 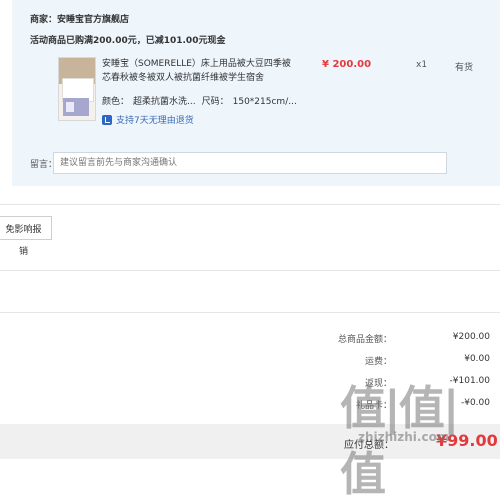 I want to click on ad-button: 免影响报销, so click(x=26, y=236).